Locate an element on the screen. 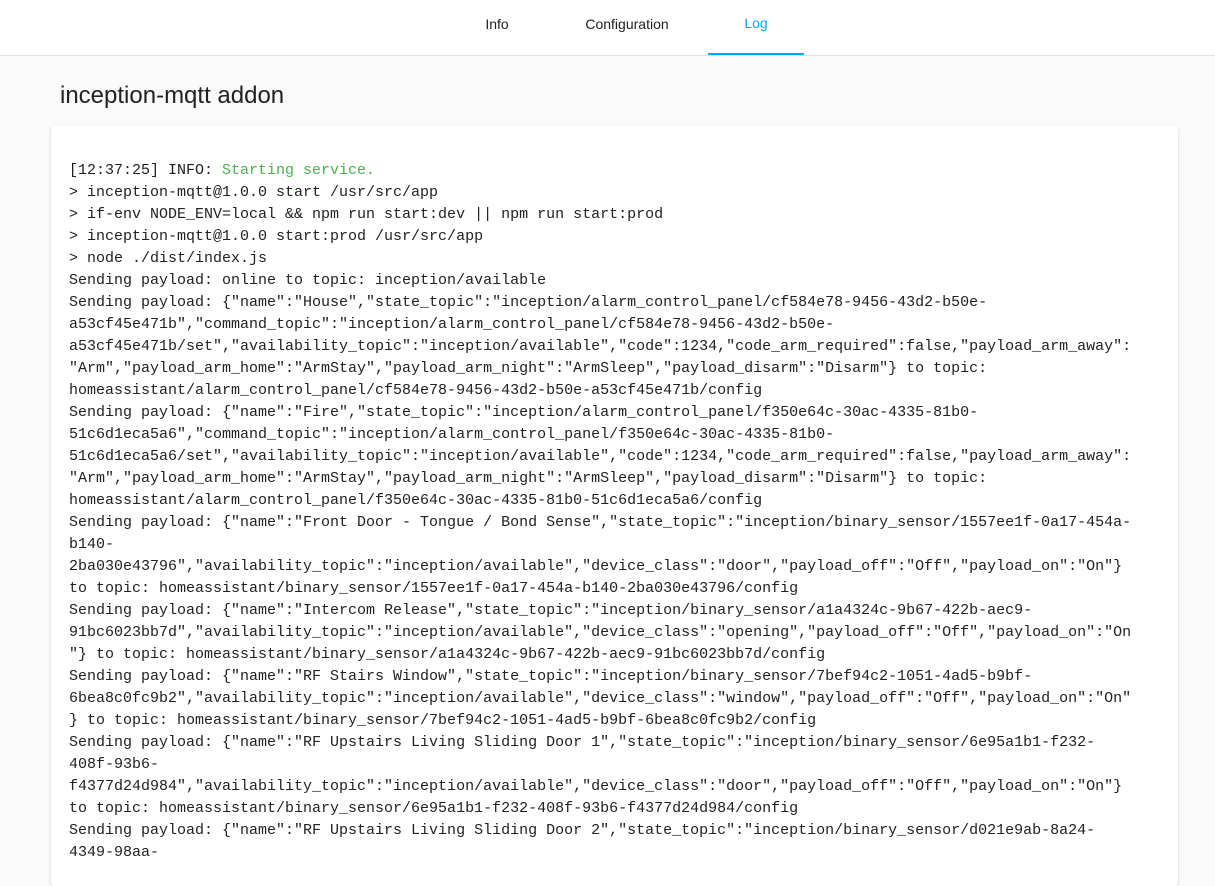  tab-info: Info is located at coordinates (497, 27).